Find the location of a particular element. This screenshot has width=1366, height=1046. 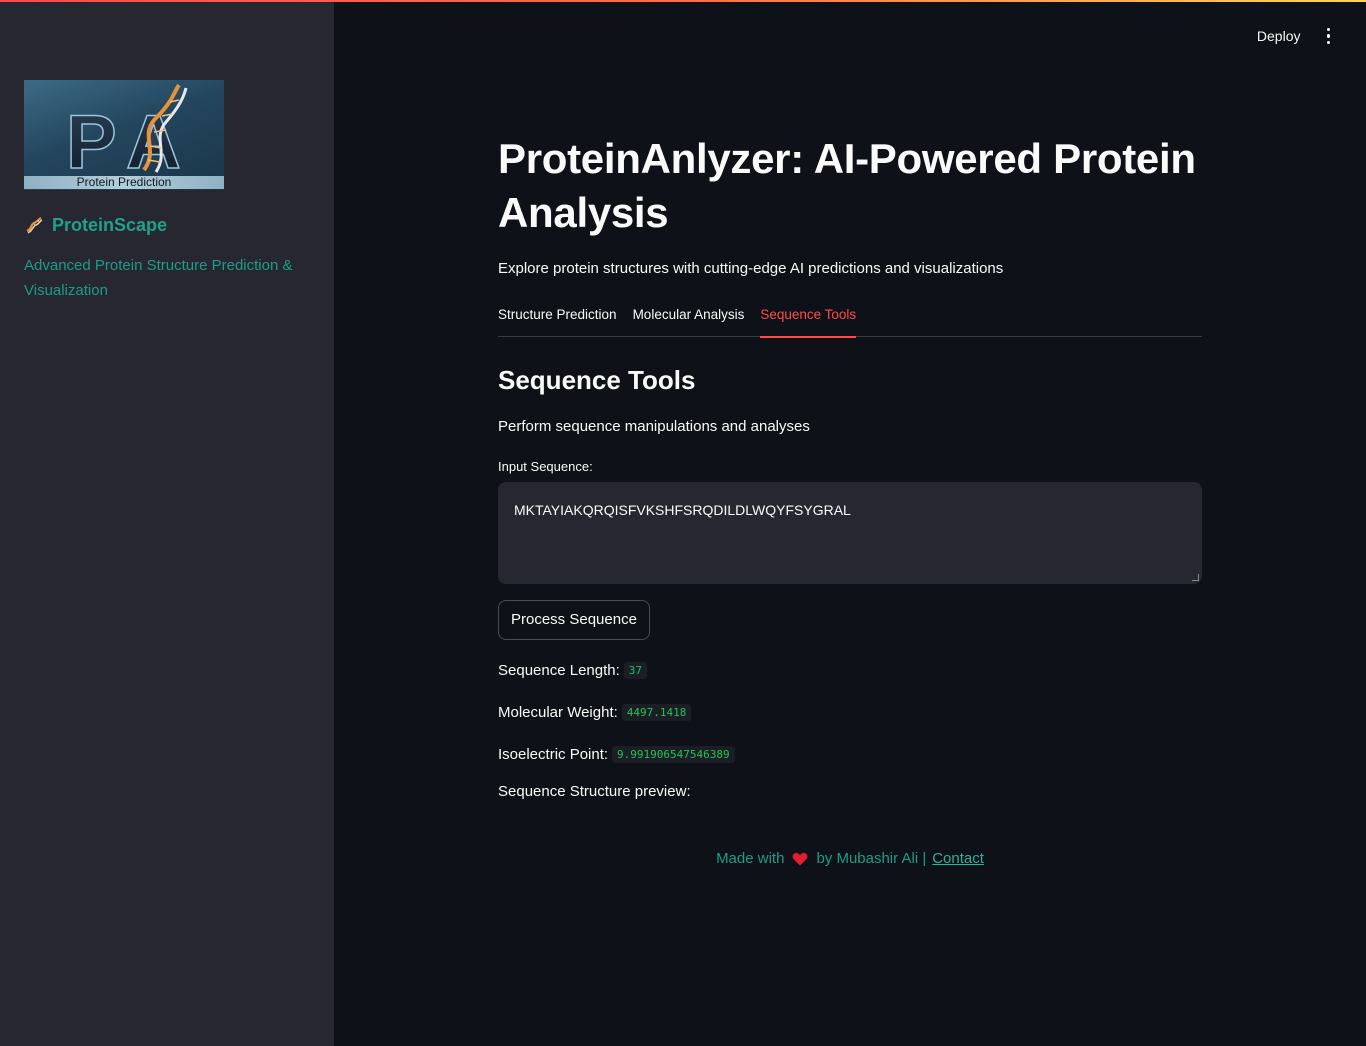

logo-graphic: P A is located at coordinates (126, 134).